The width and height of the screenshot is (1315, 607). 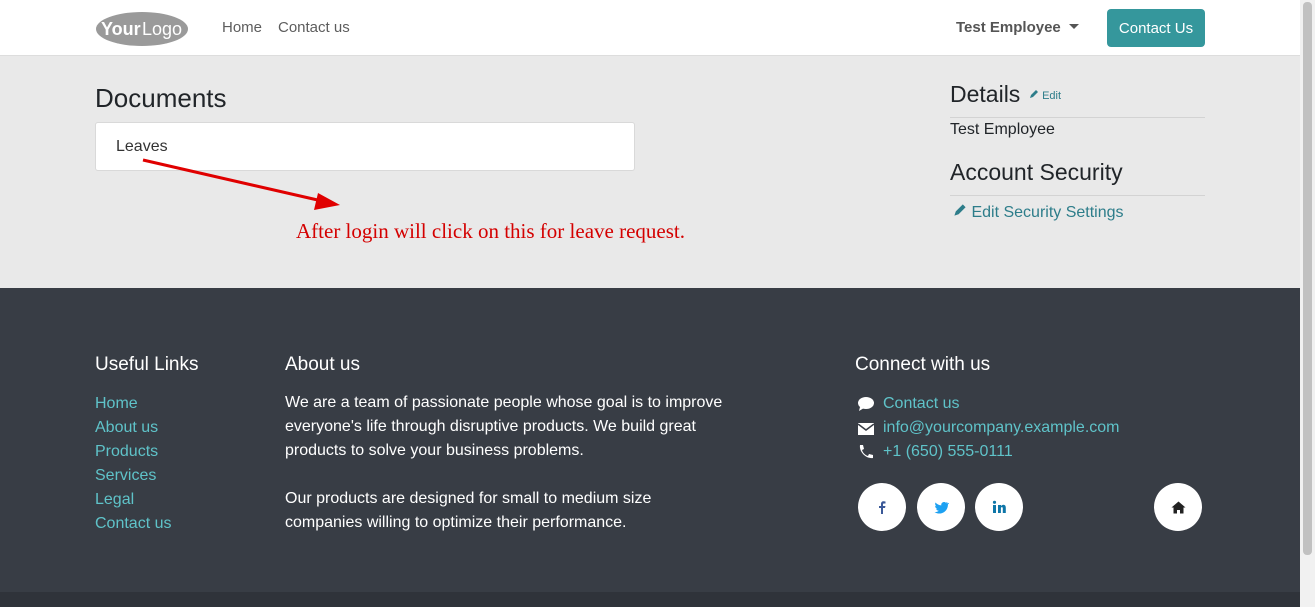 I want to click on connect-title: Connect with us, so click(x=923, y=364).